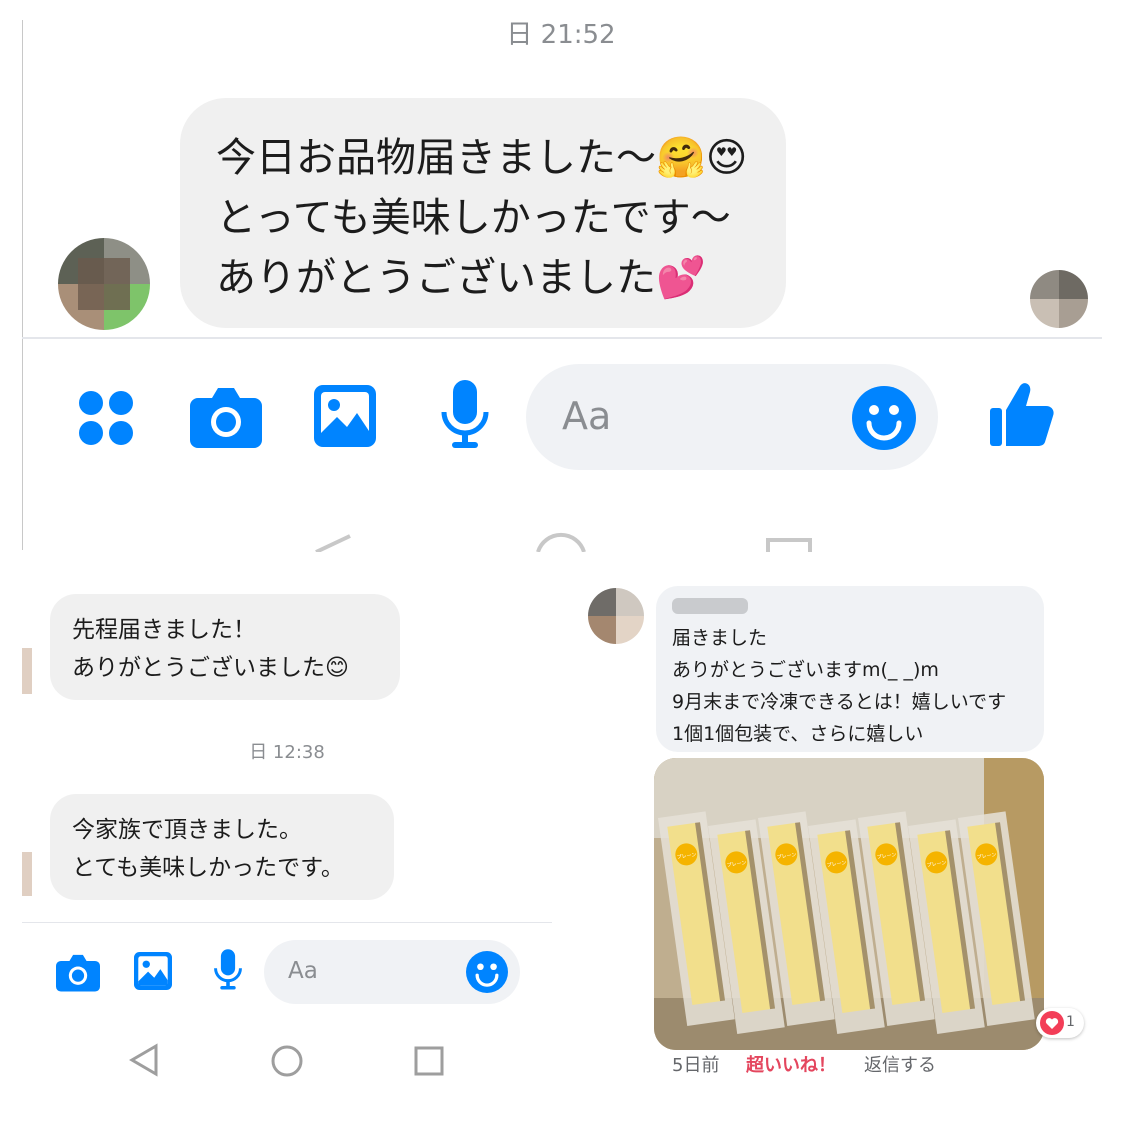  I want to click on apps-icon, so click(106, 418).